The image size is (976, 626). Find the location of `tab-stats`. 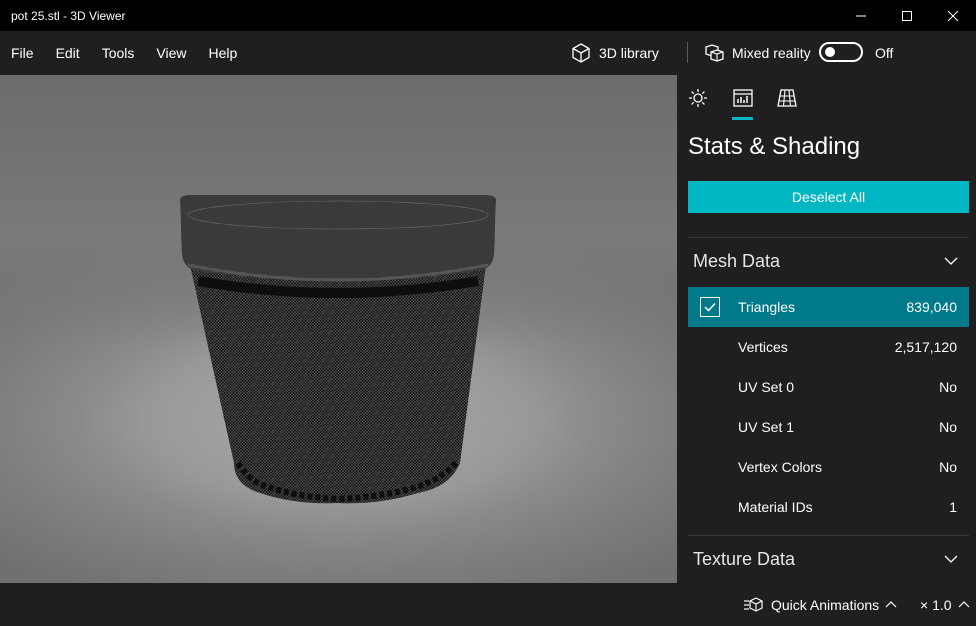

tab-stats is located at coordinates (743, 98).